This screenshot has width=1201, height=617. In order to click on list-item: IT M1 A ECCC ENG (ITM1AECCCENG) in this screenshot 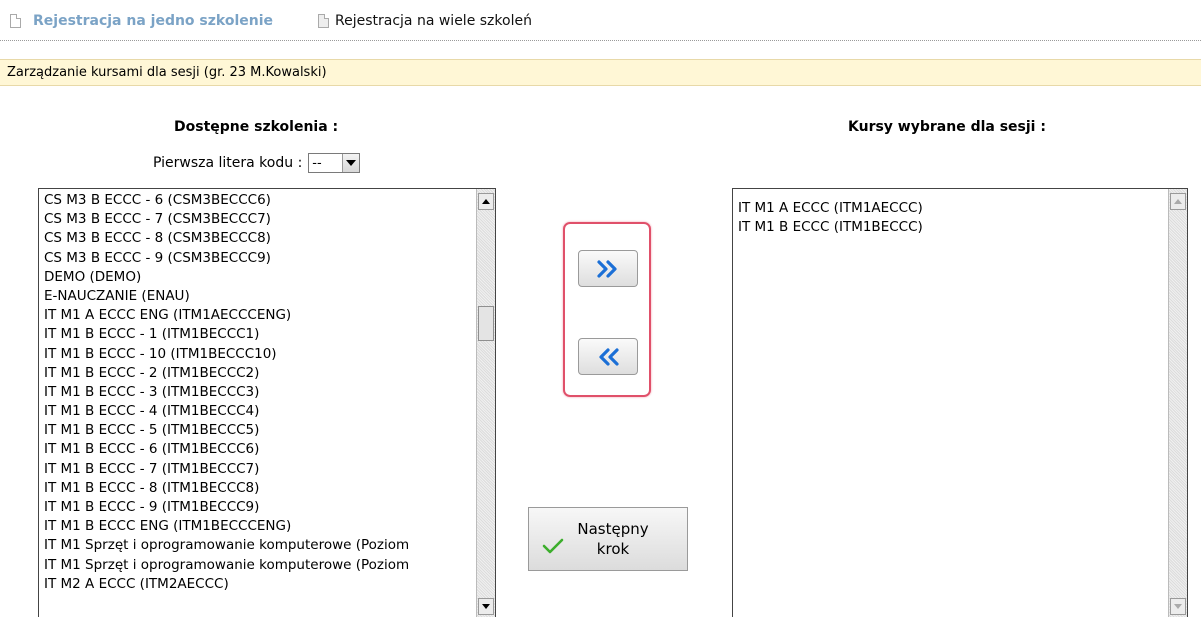, I will do `click(258, 315)`.